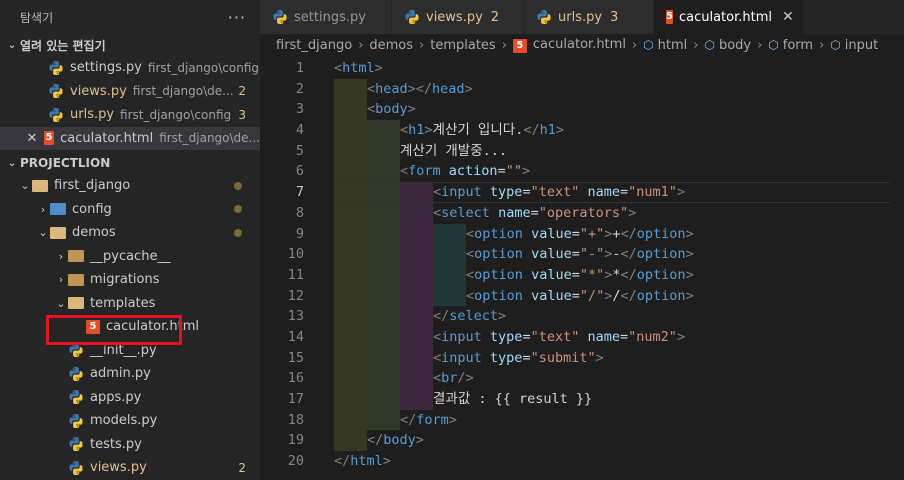 This screenshot has width=904, height=480. Describe the element at coordinates (773, 44) in the screenshot. I see `symbol-element-icon: ⬡` at that location.